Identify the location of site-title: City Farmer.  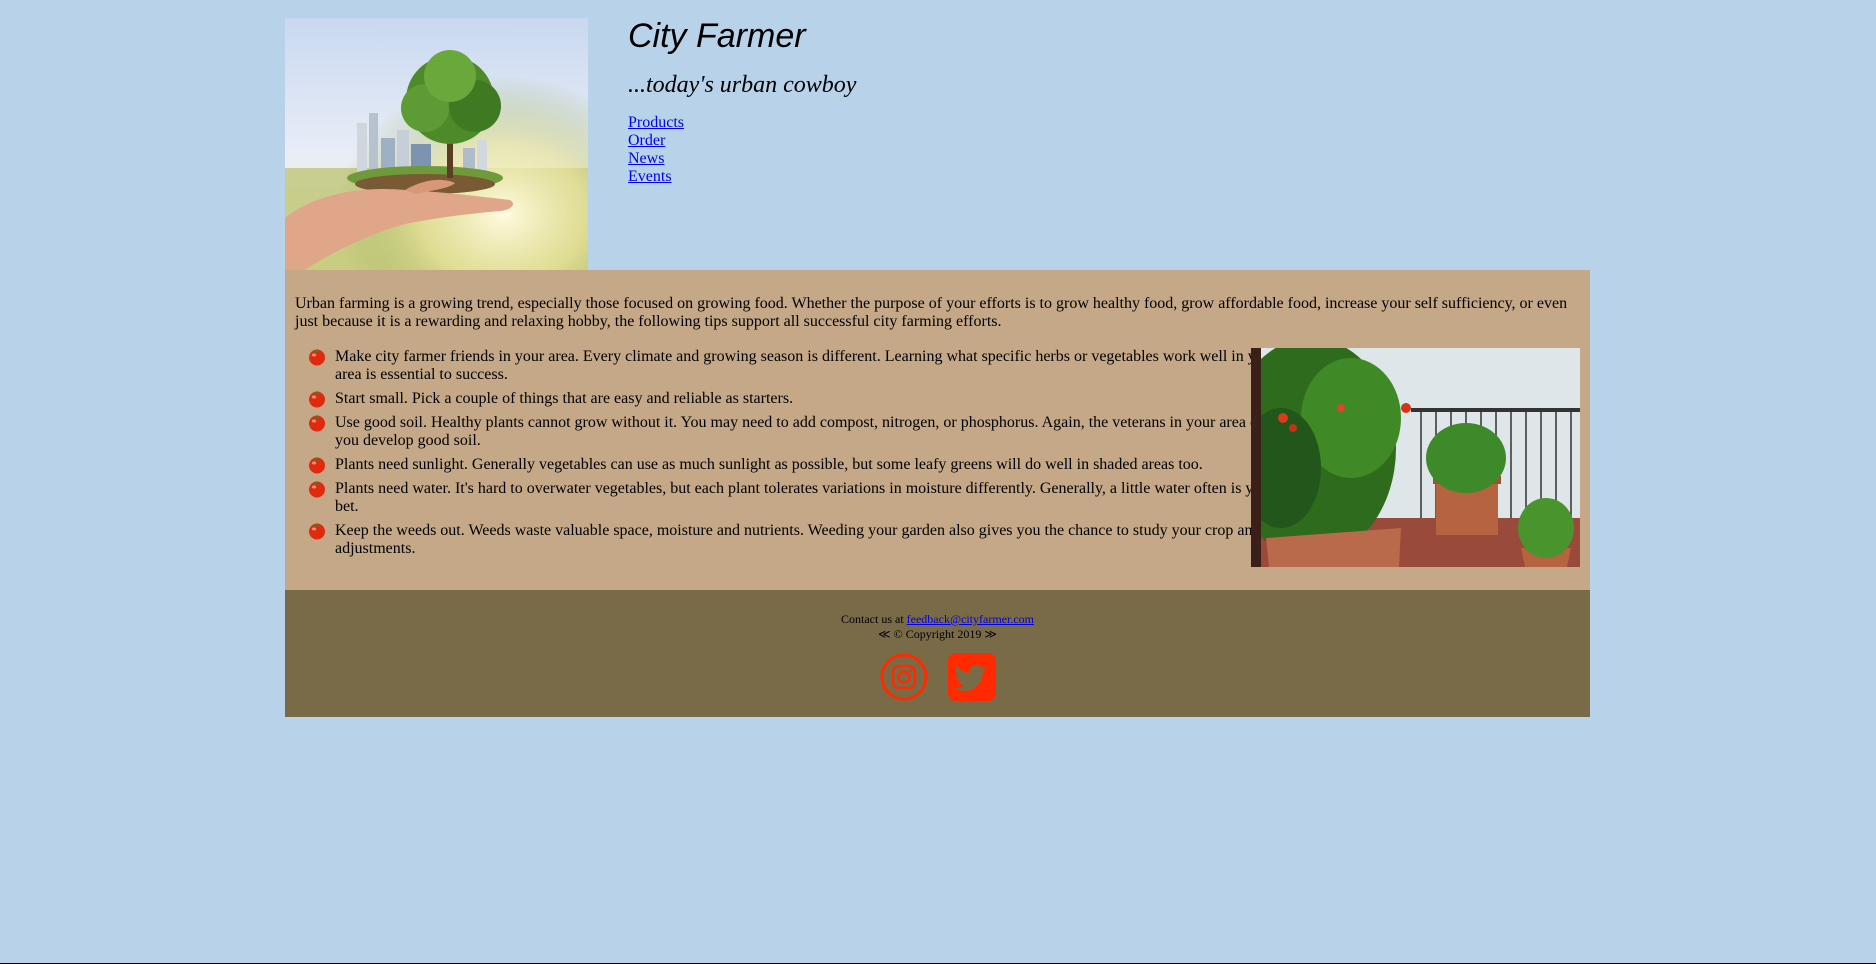
(717, 36).